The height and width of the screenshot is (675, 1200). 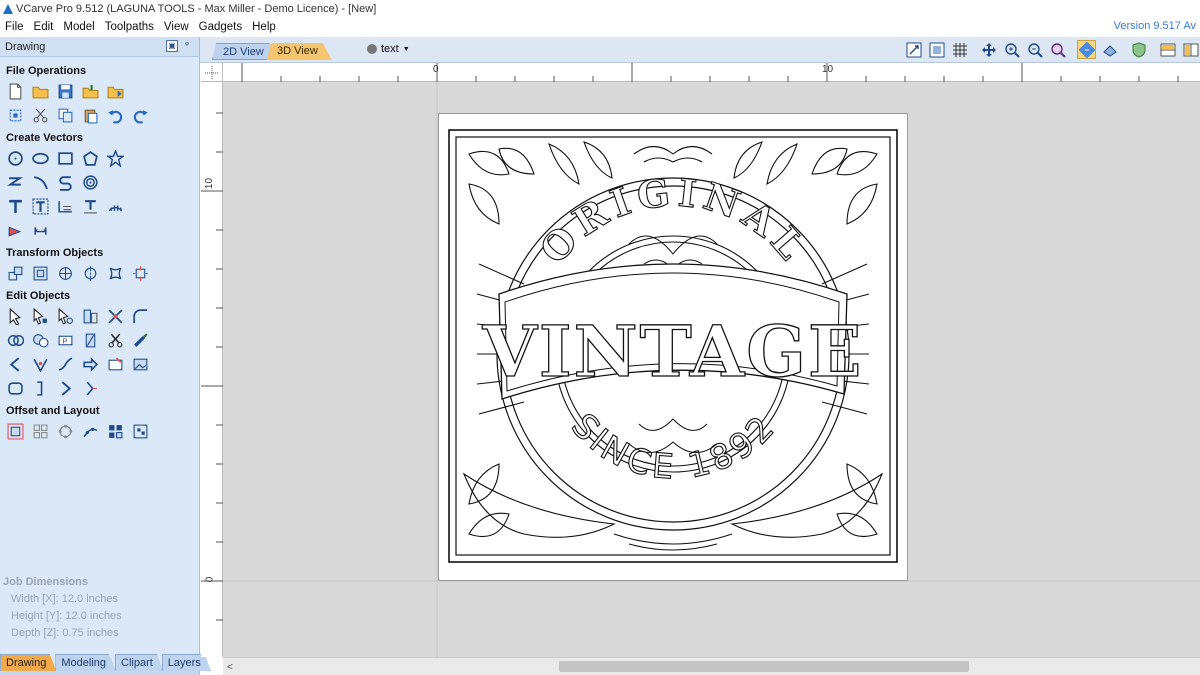 I want to click on draw-curve-icon, so click(x=65, y=182).